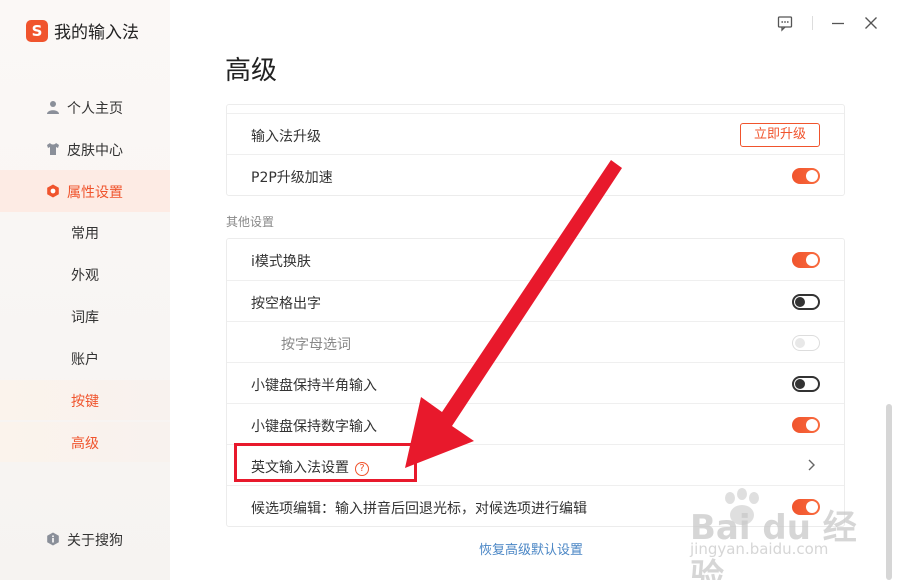 The image size is (900, 580). I want to click on numpad-digits-toggle, so click(806, 425).